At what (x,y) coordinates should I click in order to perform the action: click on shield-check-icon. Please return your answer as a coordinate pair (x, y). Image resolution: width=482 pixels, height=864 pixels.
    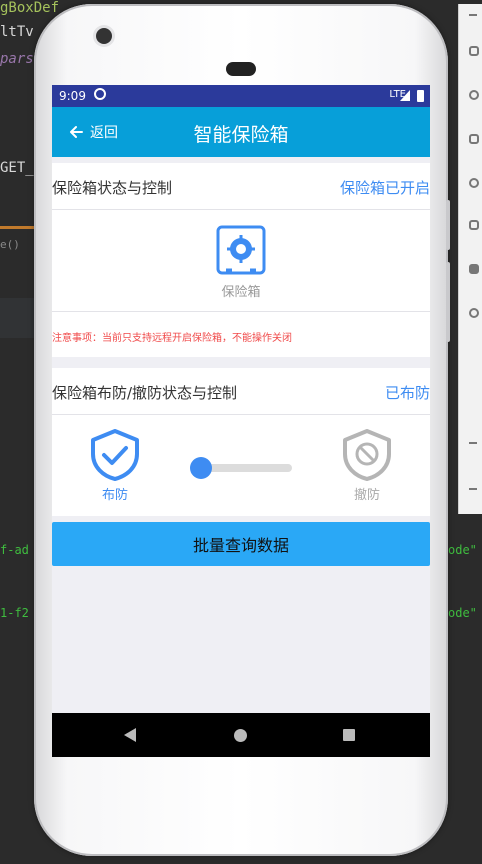
    Looking at the image, I should click on (115, 455).